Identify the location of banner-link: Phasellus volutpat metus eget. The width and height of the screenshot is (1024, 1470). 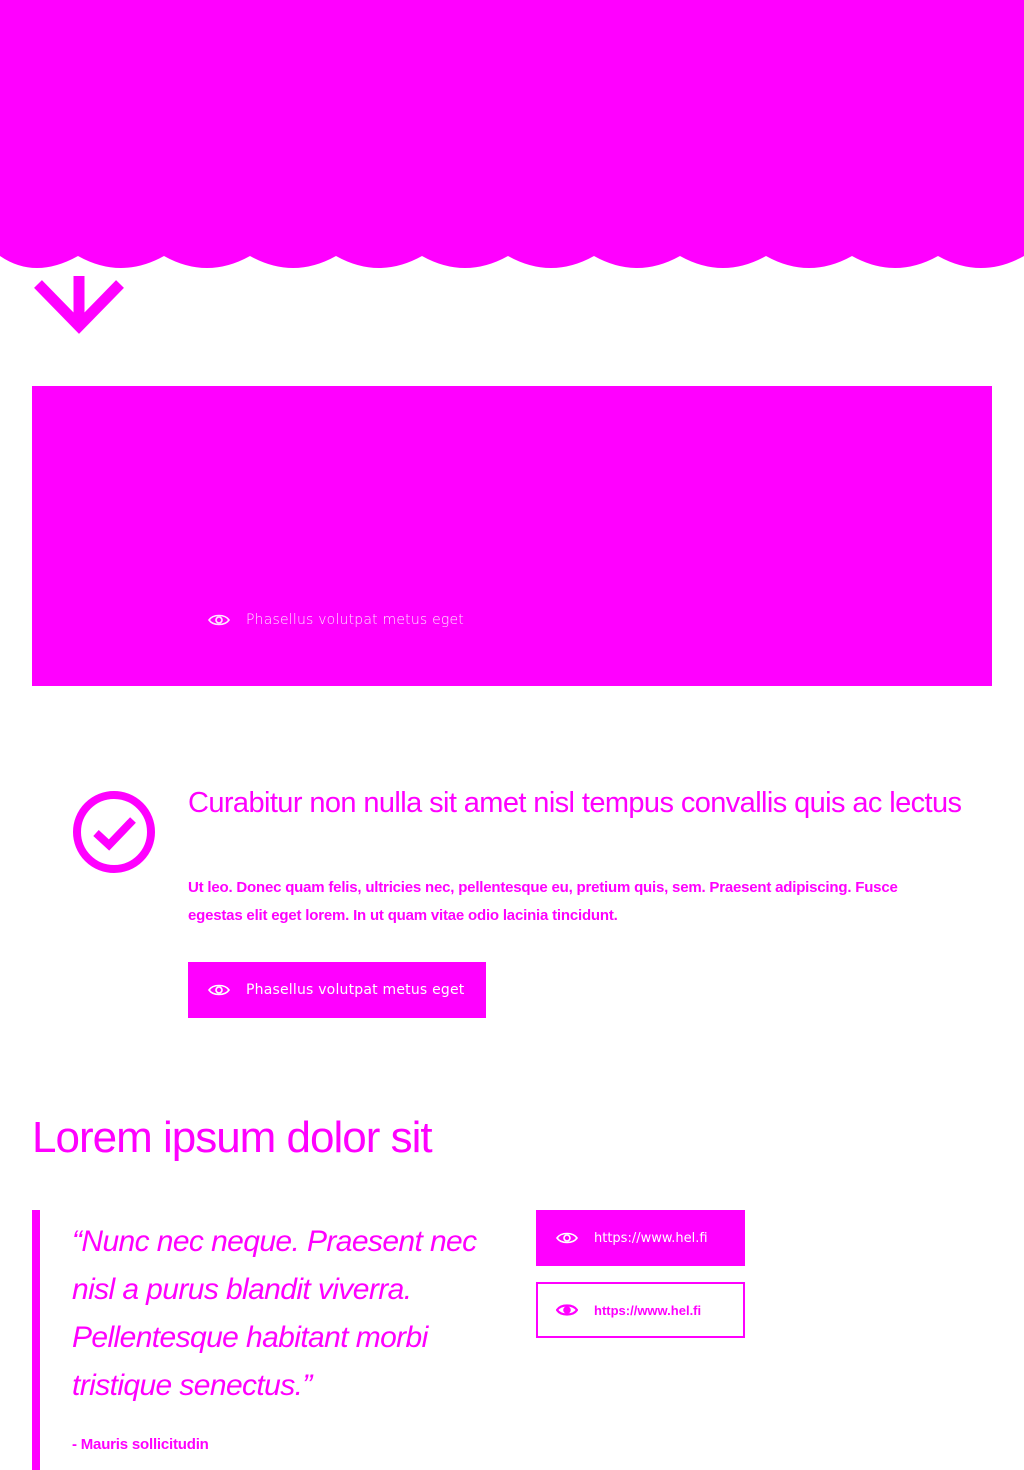
(336, 620).